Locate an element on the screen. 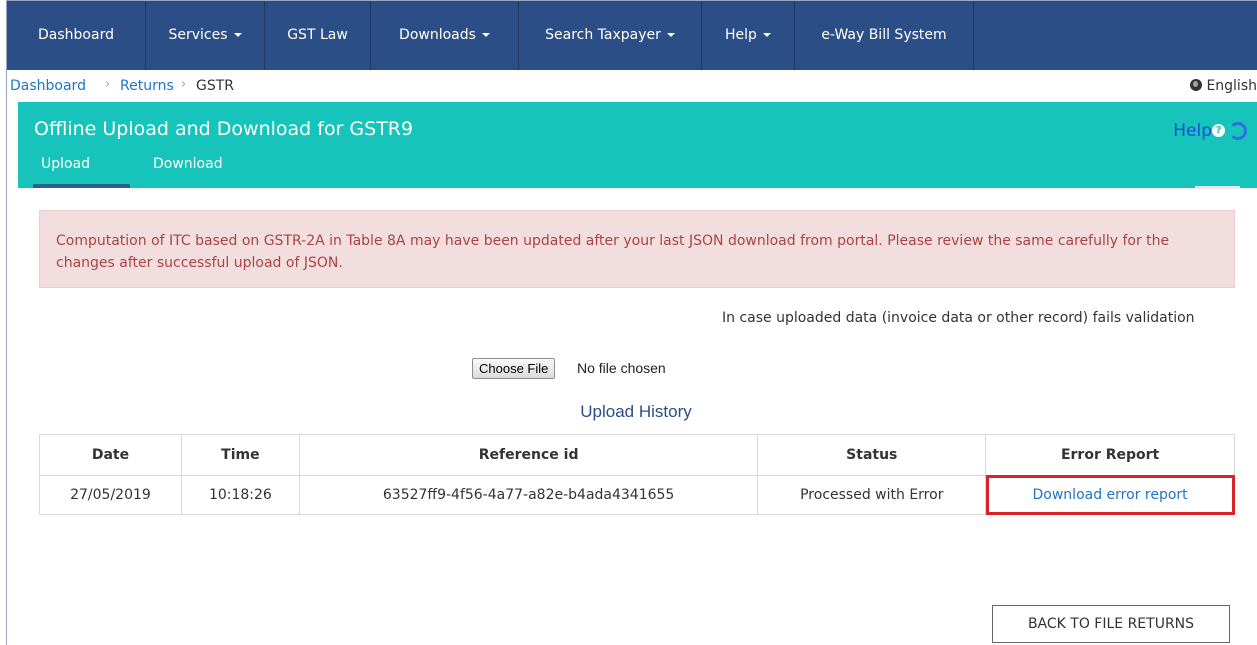  nav-label: Dashboard is located at coordinates (76, 35).